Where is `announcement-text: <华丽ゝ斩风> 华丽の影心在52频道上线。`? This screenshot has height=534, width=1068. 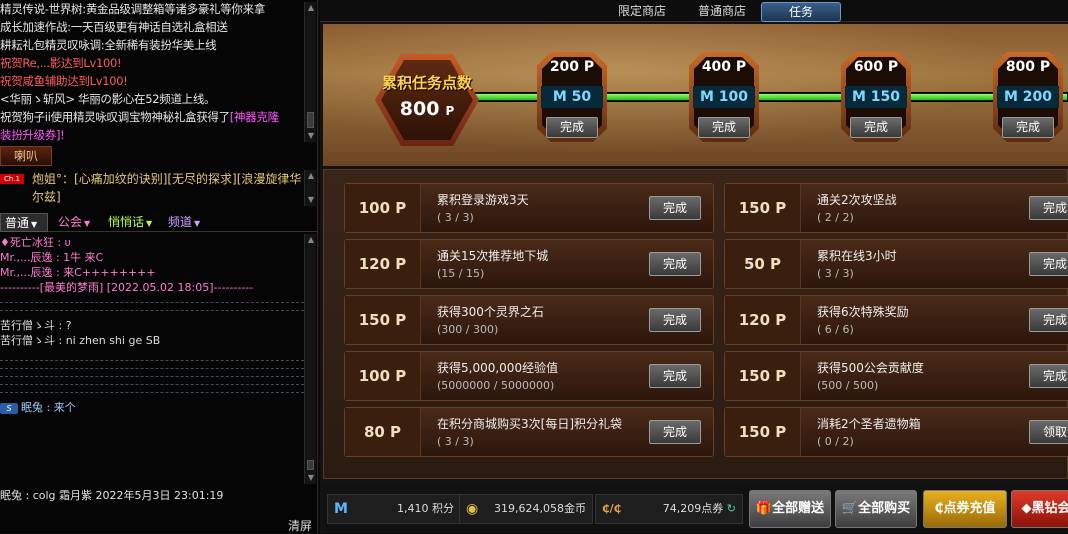
announcement-text: <华丽ゝ斩风> 华丽の影心在52频道上线。 is located at coordinates (108, 99).